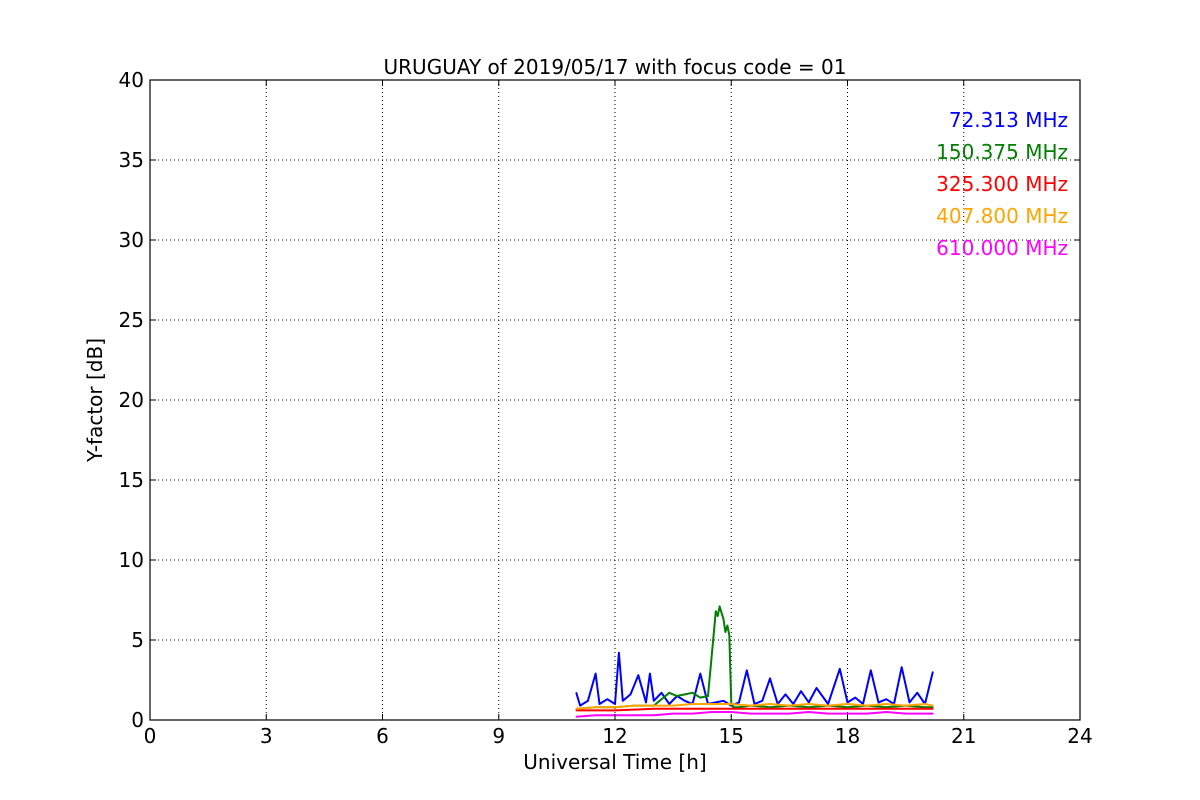 The height and width of the screenshot is (800, 1200). What do you see at coordinates (754, 679) in the screenshot?
I see `series-line-72-313-mhz` at bounding box center [754, 679].